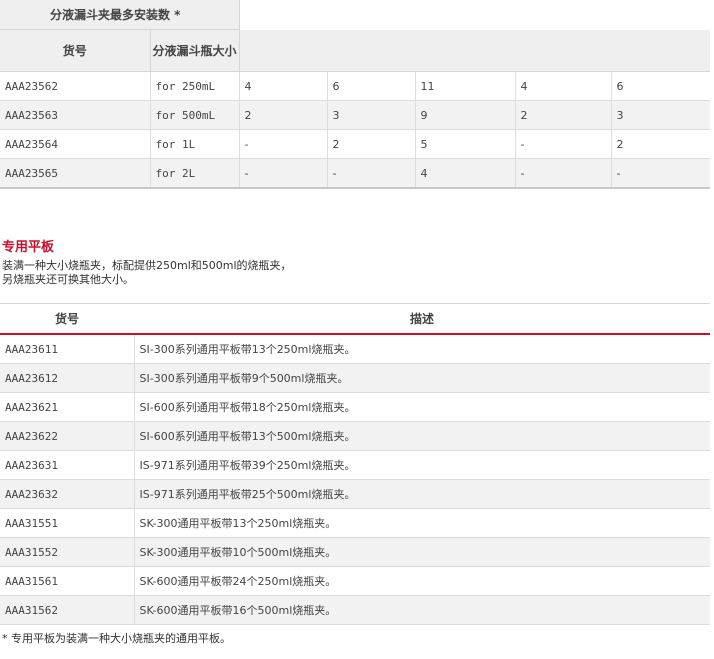  What do you see at coordinates (68, 279) in the screenshot?
I see `description-line: 另烧瓶夹还可换其他大小。` at bounding box center [68, 279].